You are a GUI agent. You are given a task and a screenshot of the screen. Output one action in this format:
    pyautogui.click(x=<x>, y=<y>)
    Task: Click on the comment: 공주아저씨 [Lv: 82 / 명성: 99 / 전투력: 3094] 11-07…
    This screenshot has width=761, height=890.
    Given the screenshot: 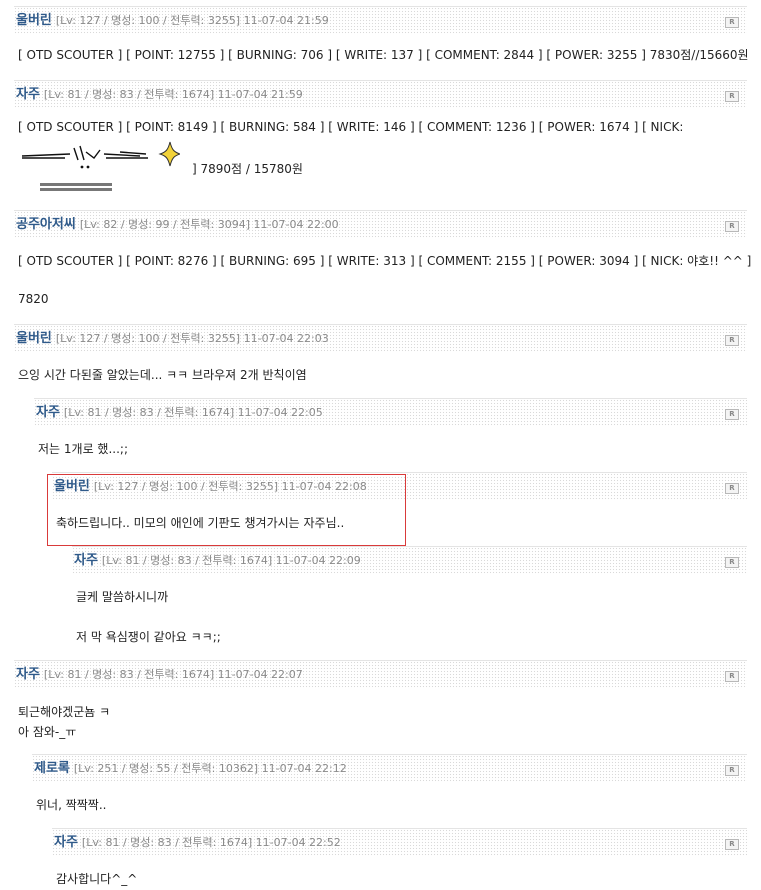 What is the action you would take?
    pyautogui.click(x=382, y=258)
    